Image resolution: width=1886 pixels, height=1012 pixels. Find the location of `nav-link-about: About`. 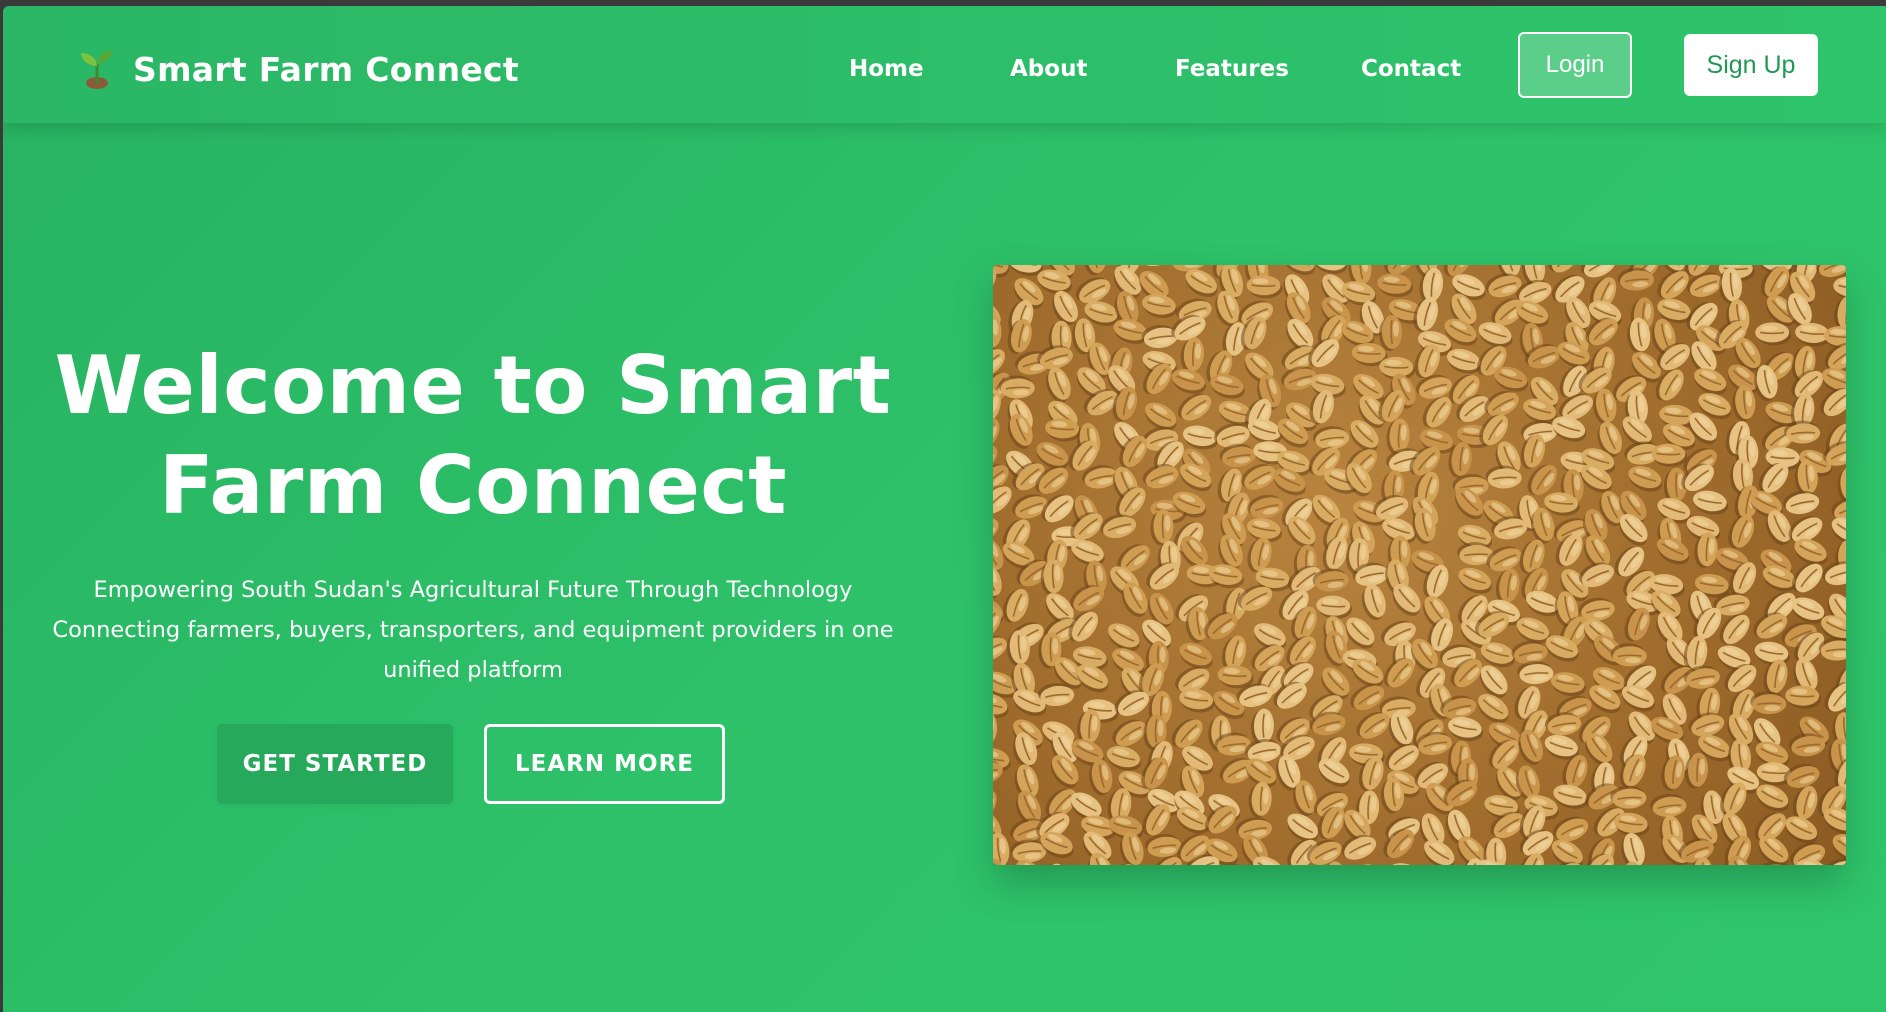

nav-link-about: About is located at coordinates (1048, 69).